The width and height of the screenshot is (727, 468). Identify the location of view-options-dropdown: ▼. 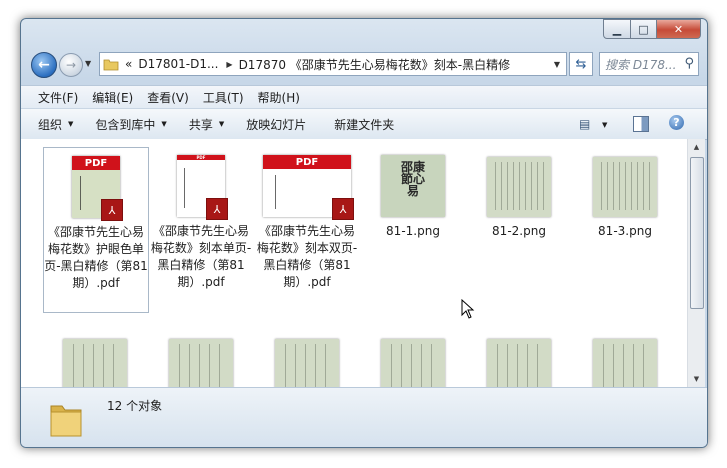
(604, 125).